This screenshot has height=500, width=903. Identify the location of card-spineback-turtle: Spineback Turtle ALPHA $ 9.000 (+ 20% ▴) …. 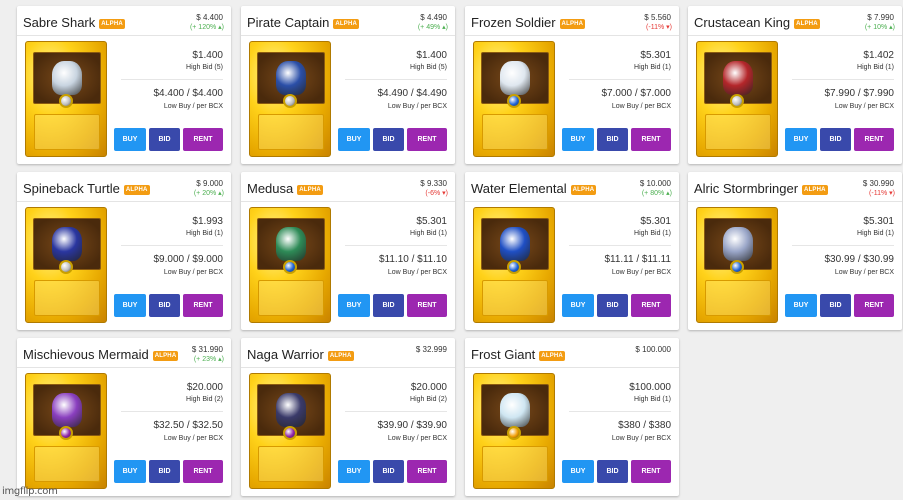
(124, 251).